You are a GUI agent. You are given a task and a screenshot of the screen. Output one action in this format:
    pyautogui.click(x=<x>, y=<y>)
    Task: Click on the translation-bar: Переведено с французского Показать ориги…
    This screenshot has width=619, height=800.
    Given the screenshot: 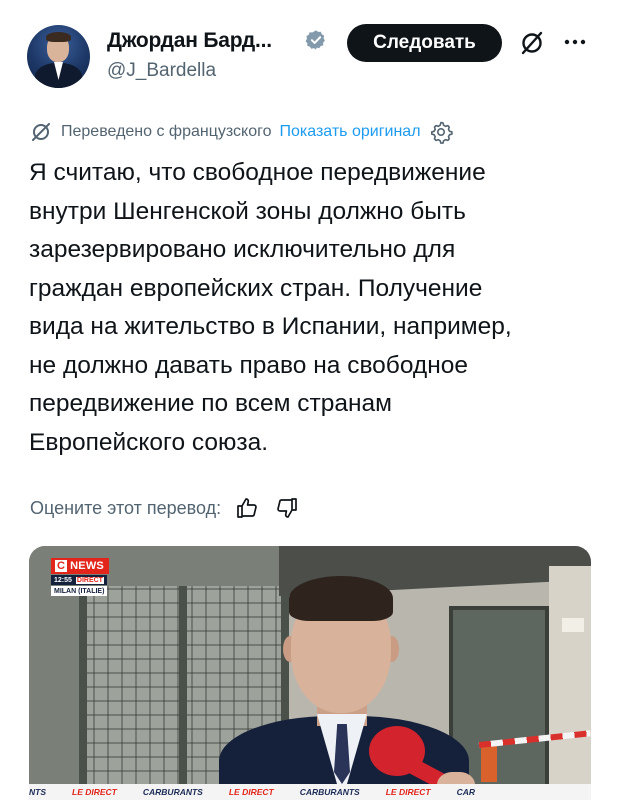 What is the action you would take?
    pyautogui.click(x=241, y=132)
    